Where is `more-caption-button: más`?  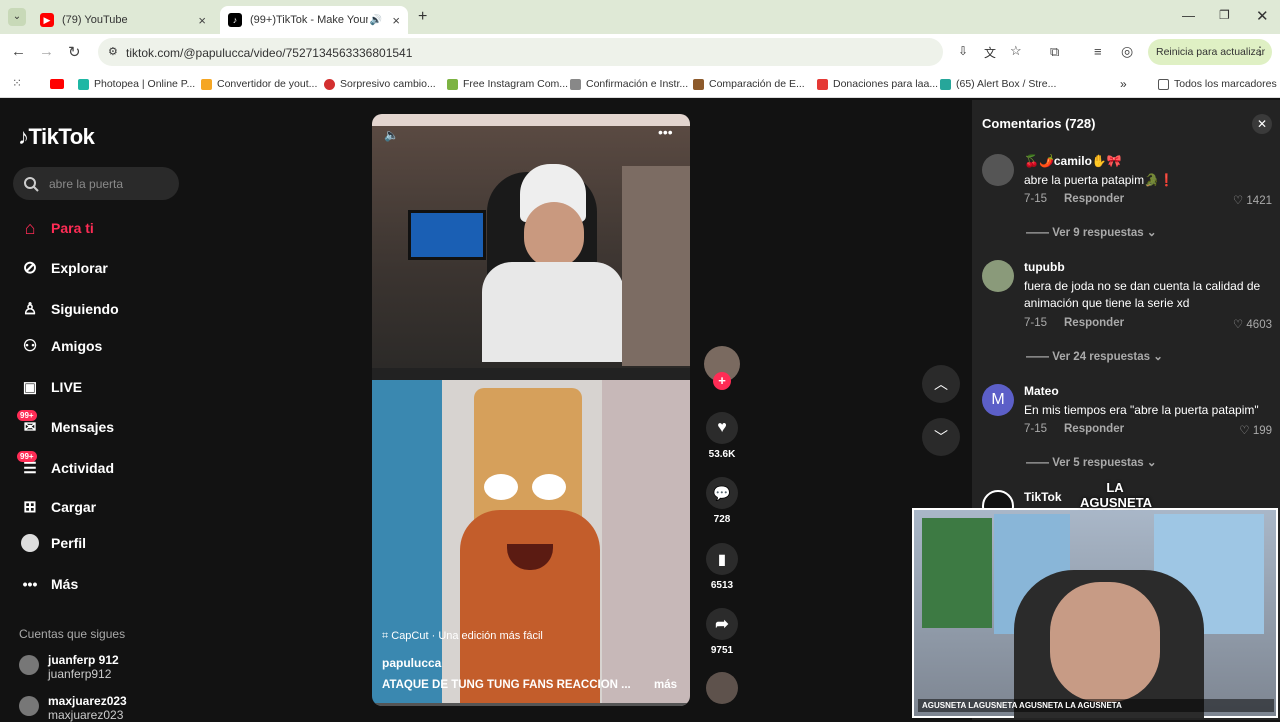
more-caption-button: más is located at coordinates (665, 685).